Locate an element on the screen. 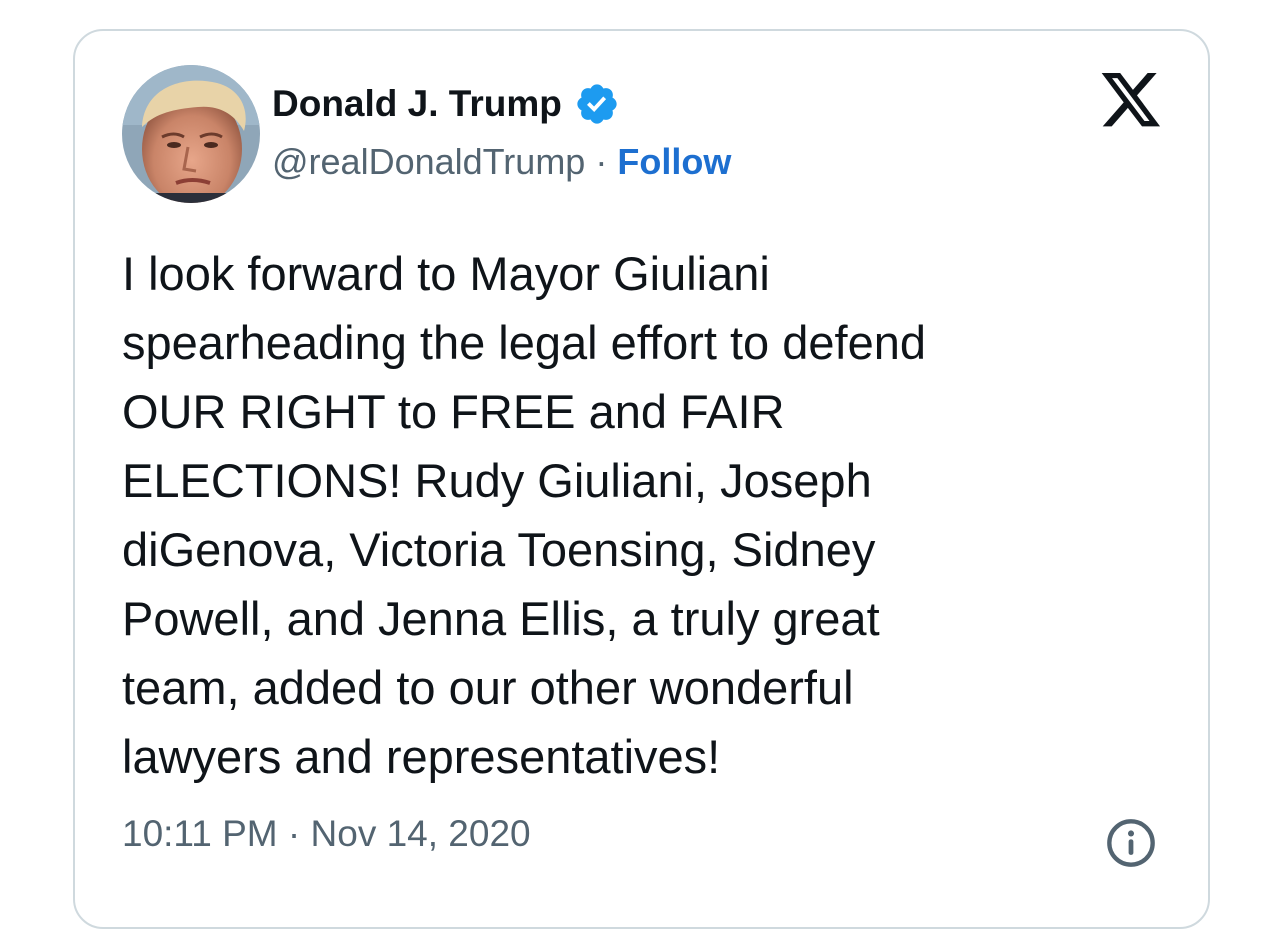  tweet-text-line: lawyers and representatives! is located at coordinates (421, 756).